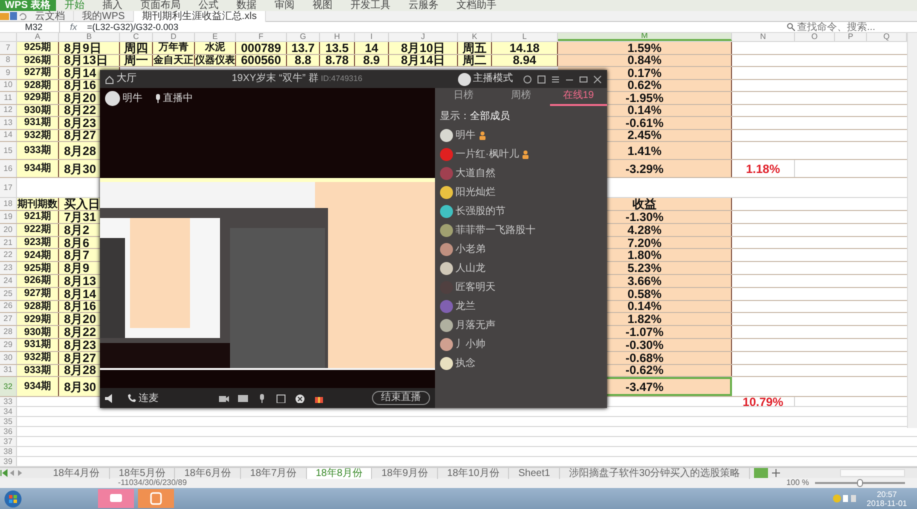 This screenshot has height=509, width=917. Describe the element at coordinates (8, 110) in the screenshot. I see `row-number: 12` at that location.